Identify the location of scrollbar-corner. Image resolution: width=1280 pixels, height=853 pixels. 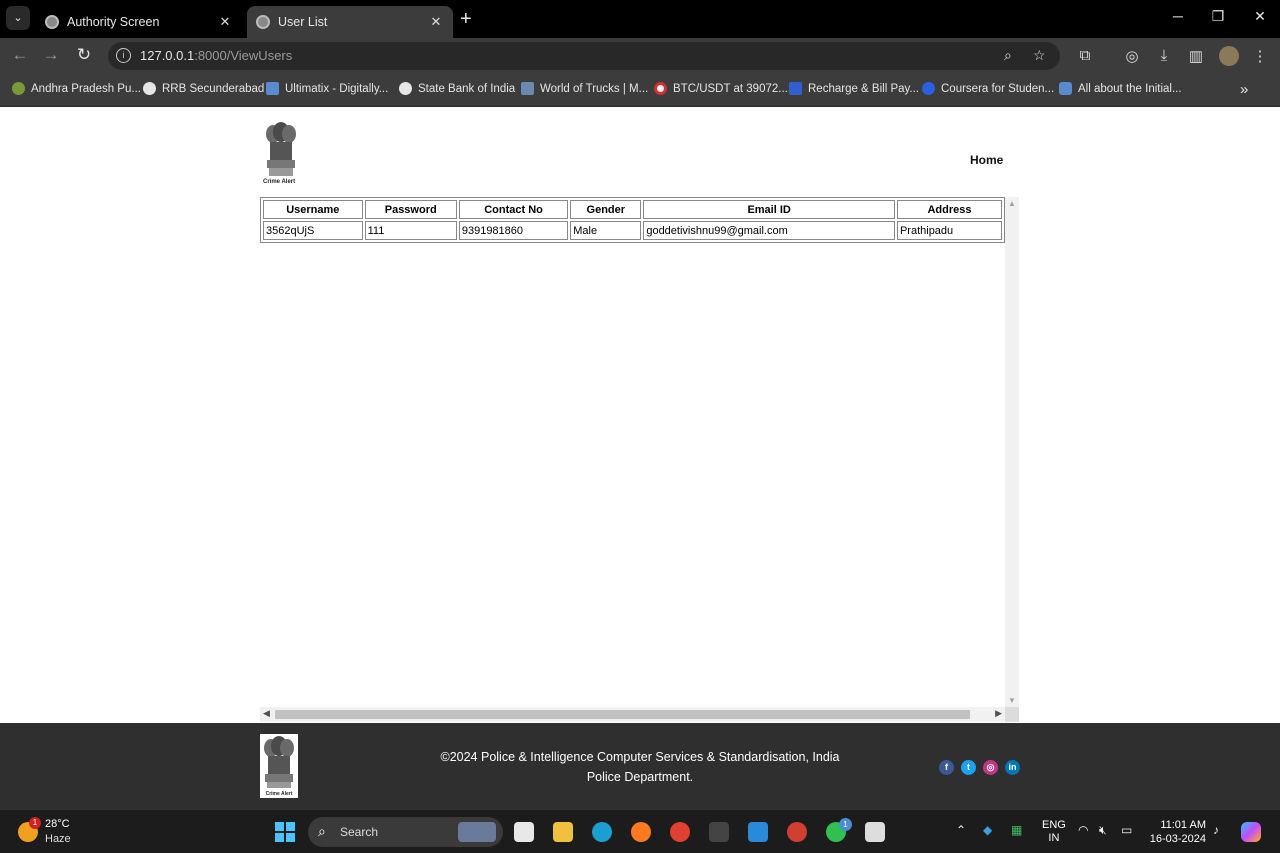
(1012, 714).